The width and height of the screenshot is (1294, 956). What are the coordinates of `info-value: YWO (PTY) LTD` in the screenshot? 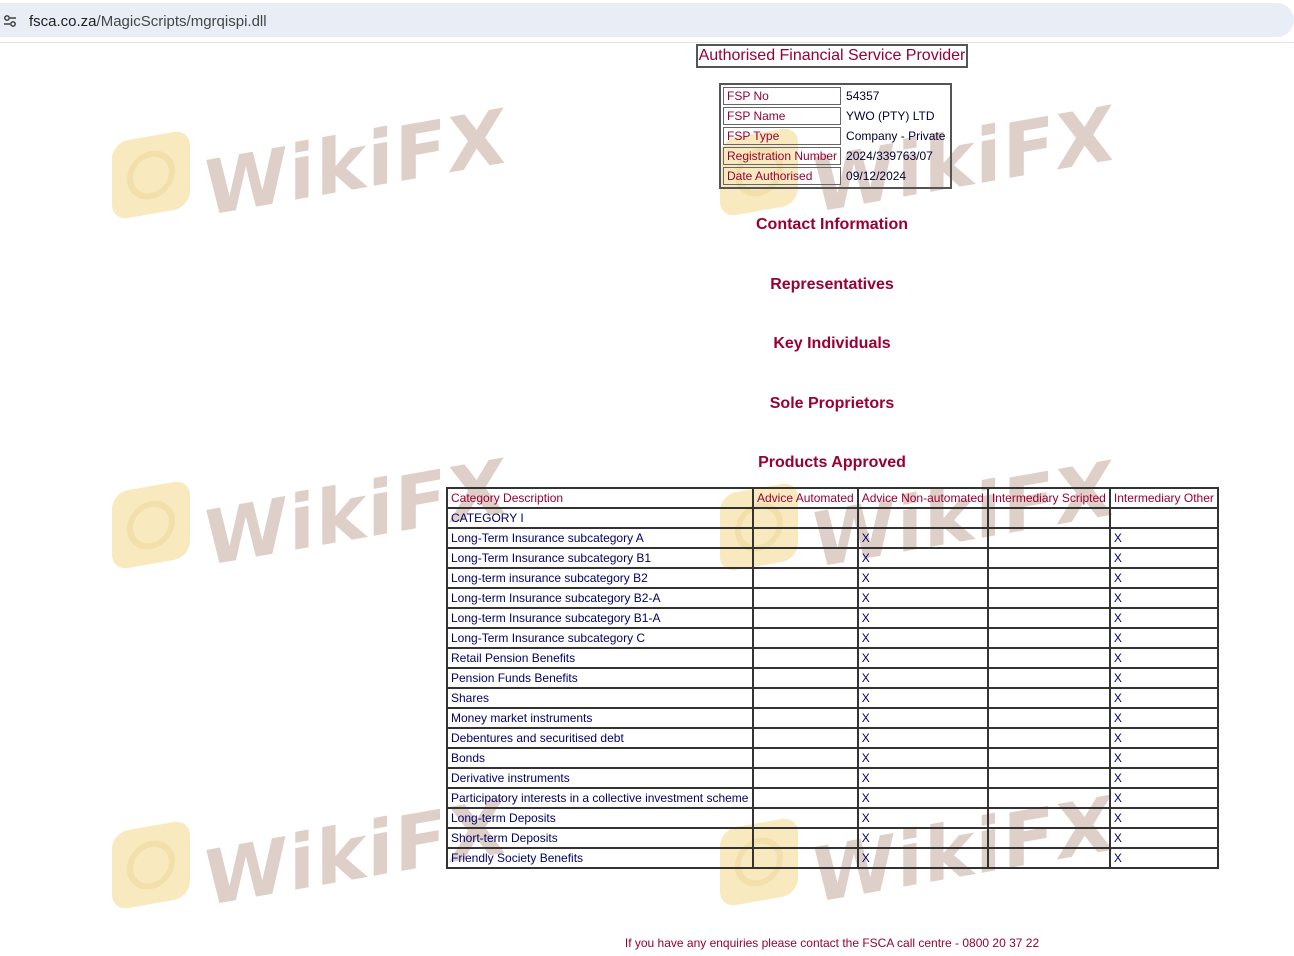 It's located at (890, 116).